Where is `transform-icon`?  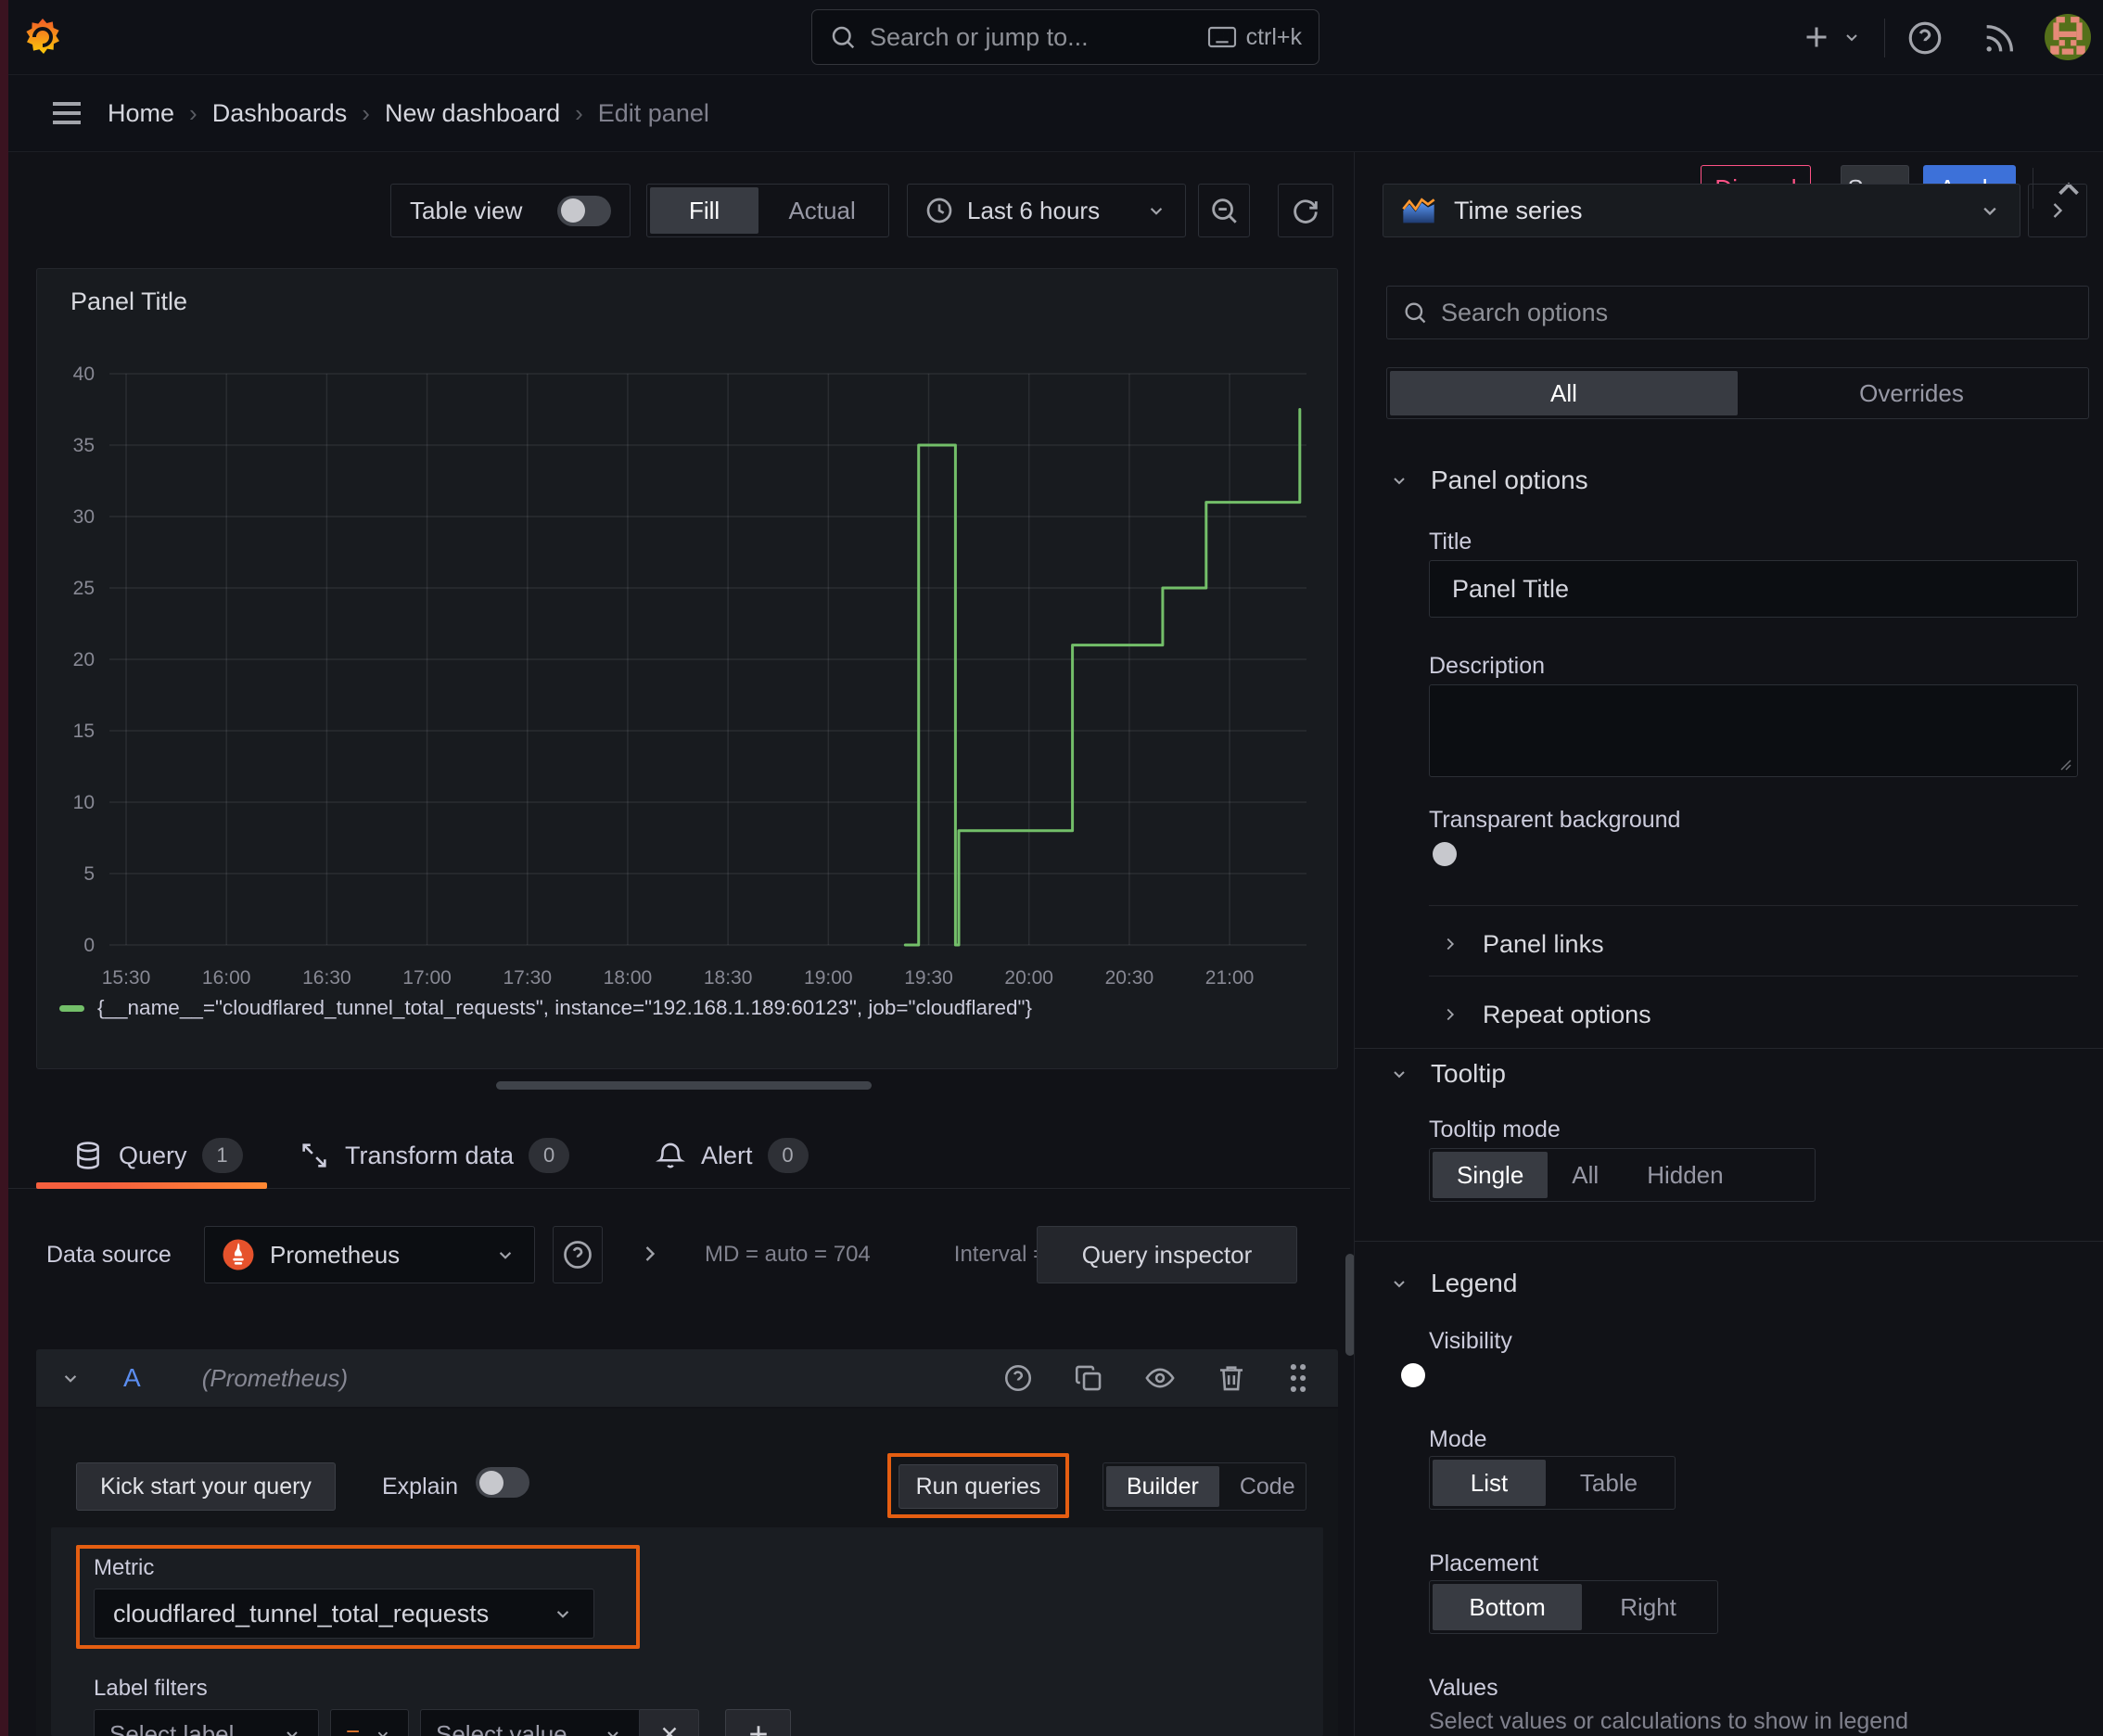
transform-icon is located at coordinates (314, 1155).